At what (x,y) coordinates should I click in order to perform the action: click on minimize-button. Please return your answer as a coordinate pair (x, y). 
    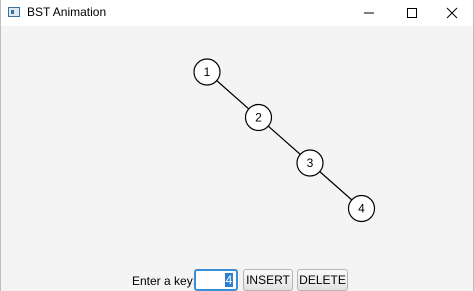
    Looking at the image, I should click on (369, 13).